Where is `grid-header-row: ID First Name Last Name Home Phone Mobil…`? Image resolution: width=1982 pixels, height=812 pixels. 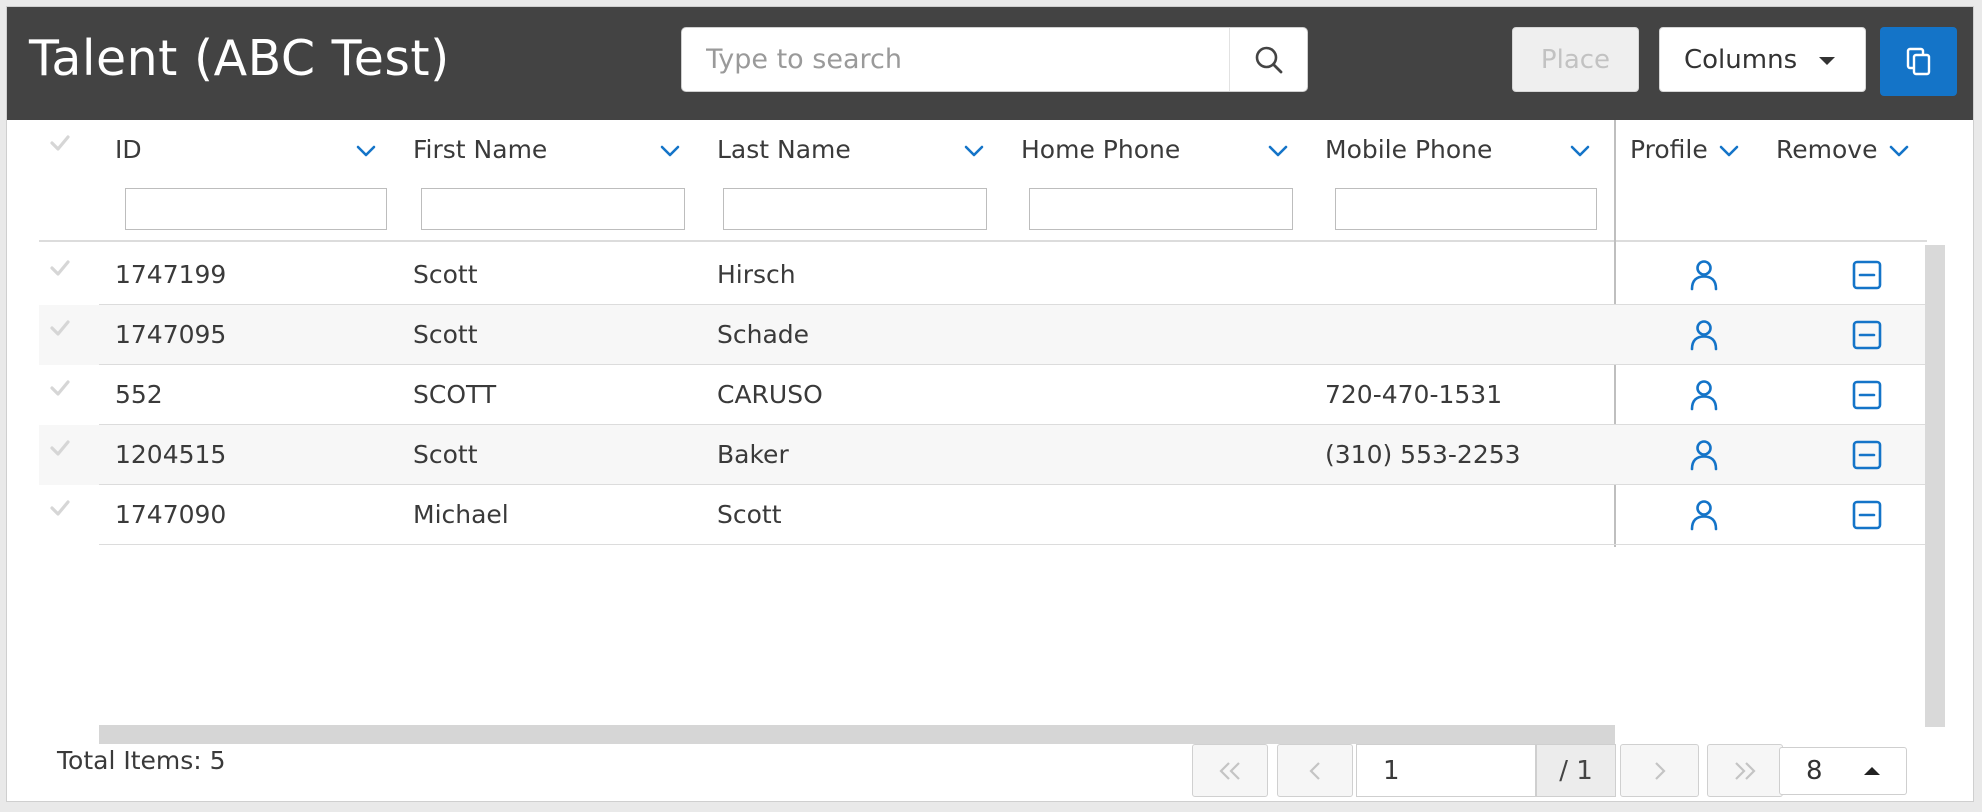
grid-header-row: ID First Name Last Name Home Phone Mobil… is located at coordinates (983, 181).